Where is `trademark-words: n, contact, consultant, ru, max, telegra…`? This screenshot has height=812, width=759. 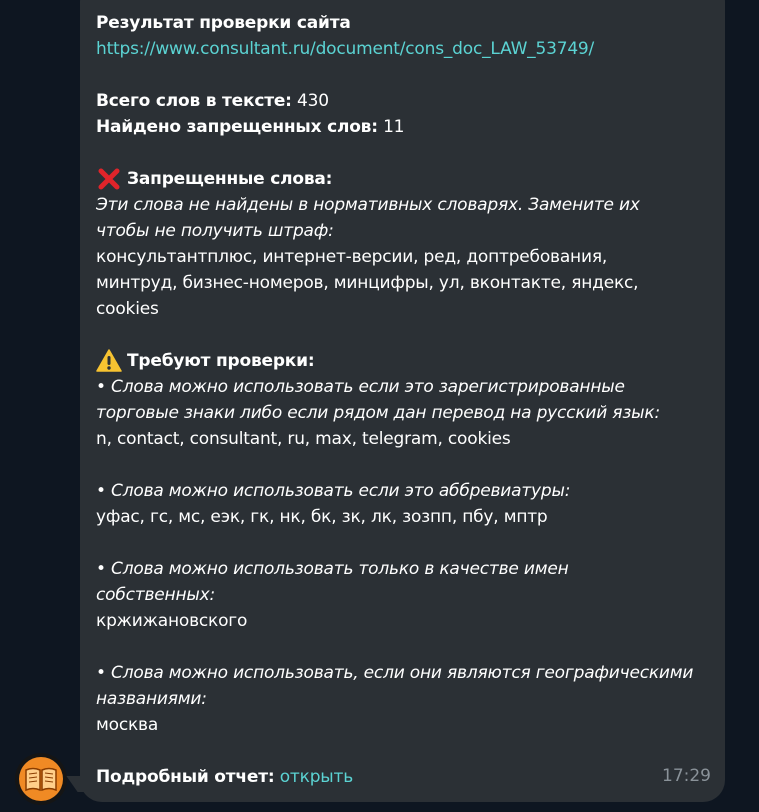
trademark-words: n, contact, consultant, ru, max, telegra… is located at coordinates (303, 439).